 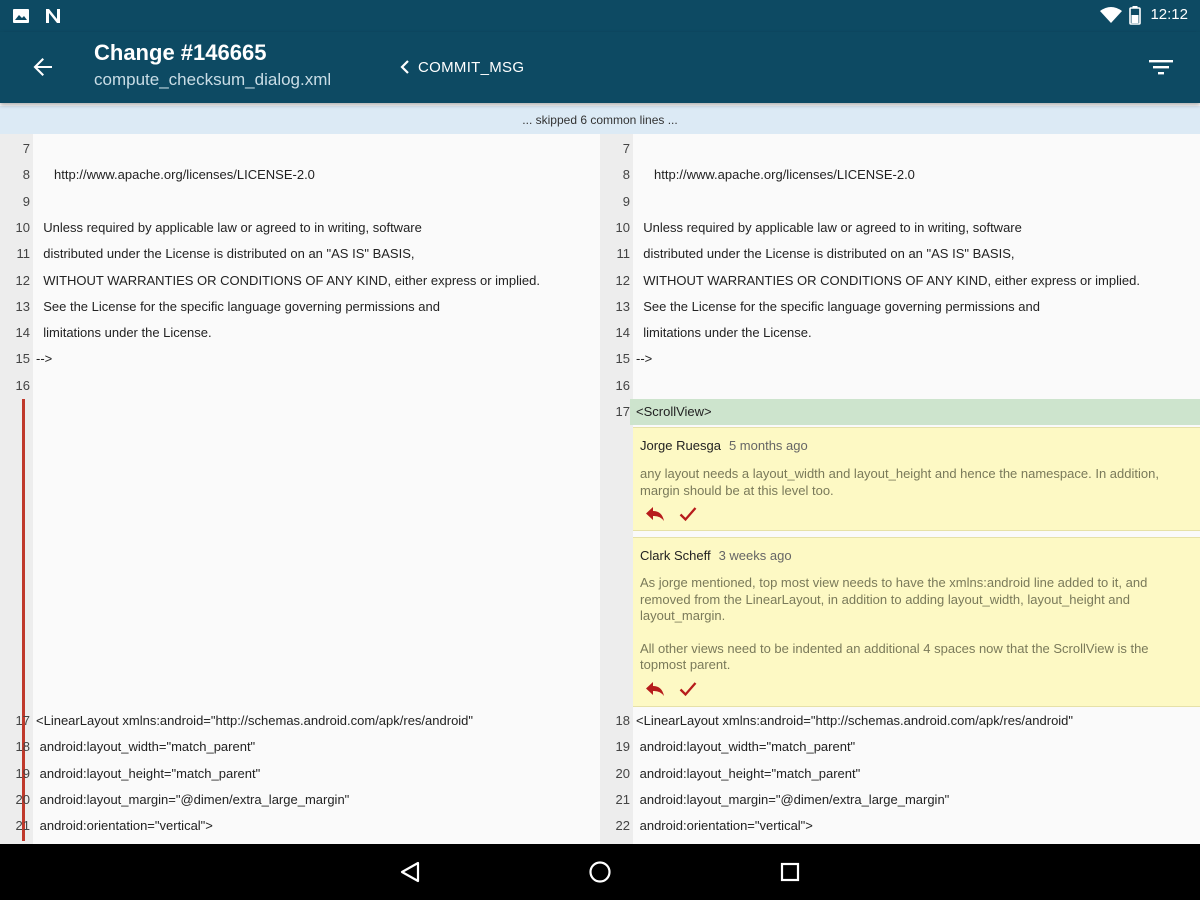 What do you see at coordinates (622, 333) in the screenshot?
I see `line-number: 14` at bounding box center [622, 333].